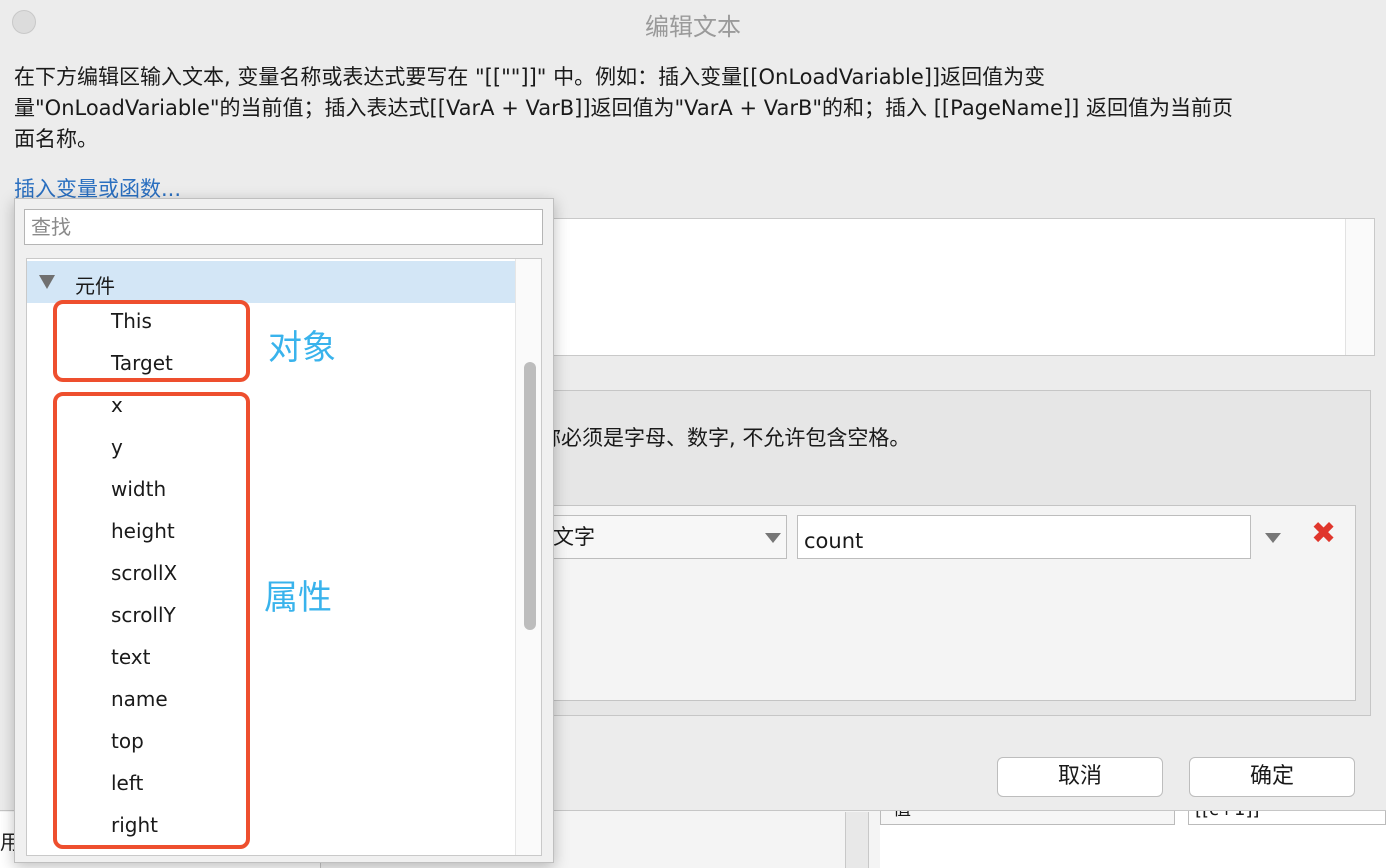 This screenshot has height=868, width=1386. I want to click on tree-group-label: 元件, so click(95, 286).